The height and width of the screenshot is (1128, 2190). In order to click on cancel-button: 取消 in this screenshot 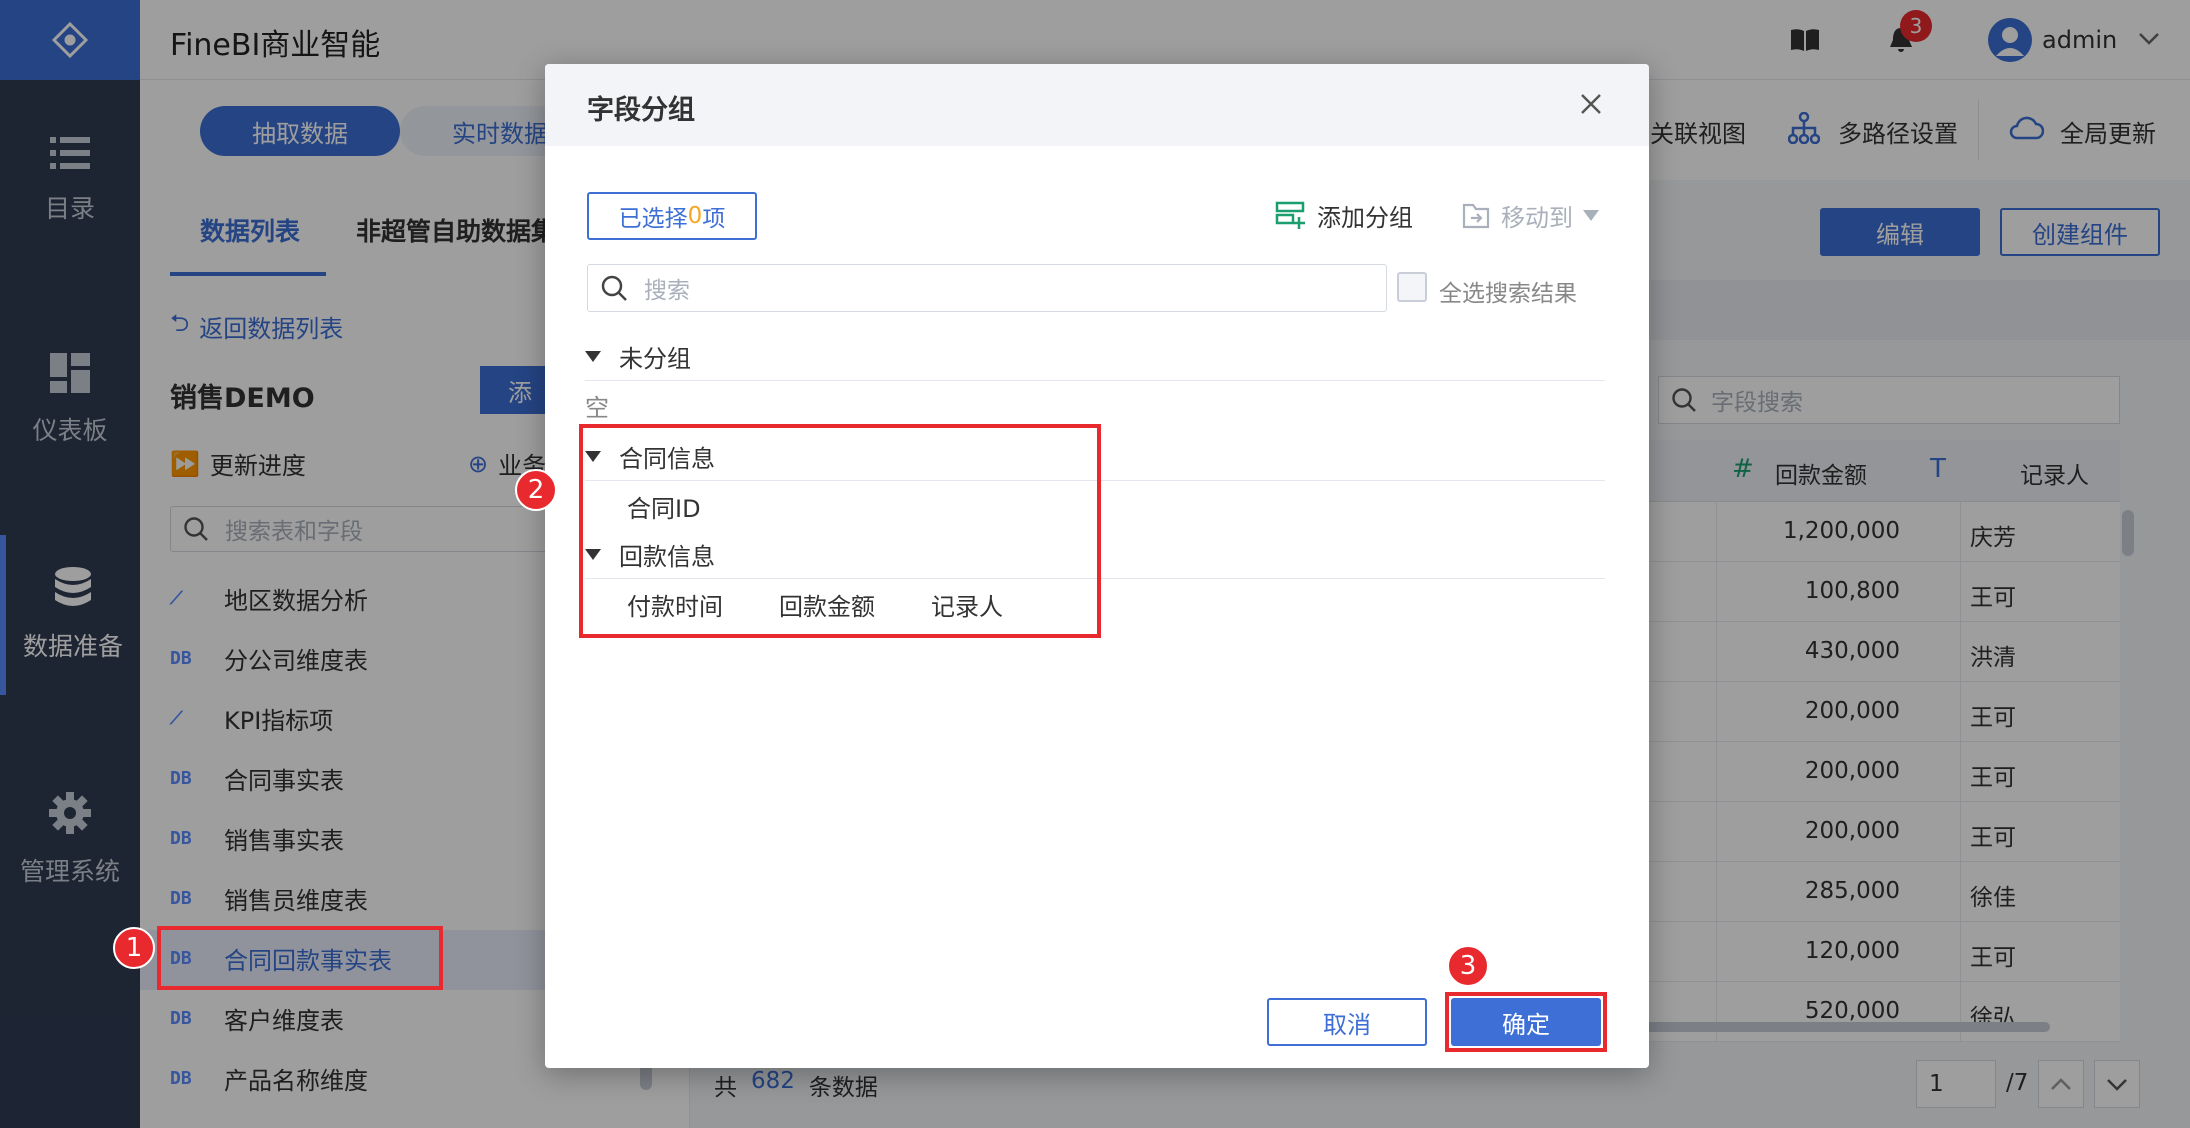, I will do `click(1347, 1022)`.